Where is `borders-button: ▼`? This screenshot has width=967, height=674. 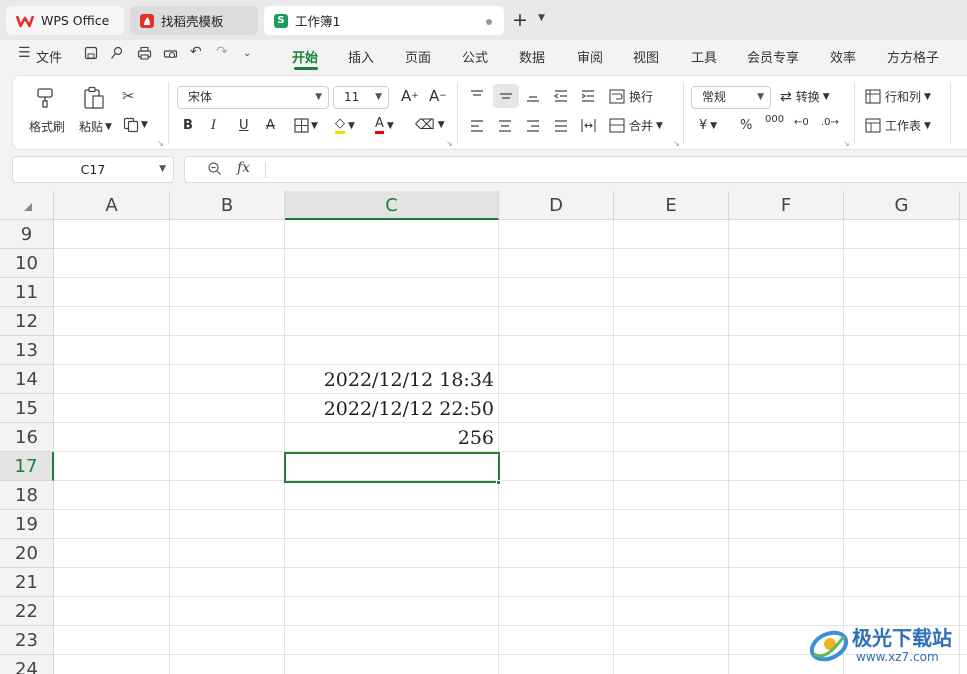
borders-button: ▼ is located at coordinates (306, 125).